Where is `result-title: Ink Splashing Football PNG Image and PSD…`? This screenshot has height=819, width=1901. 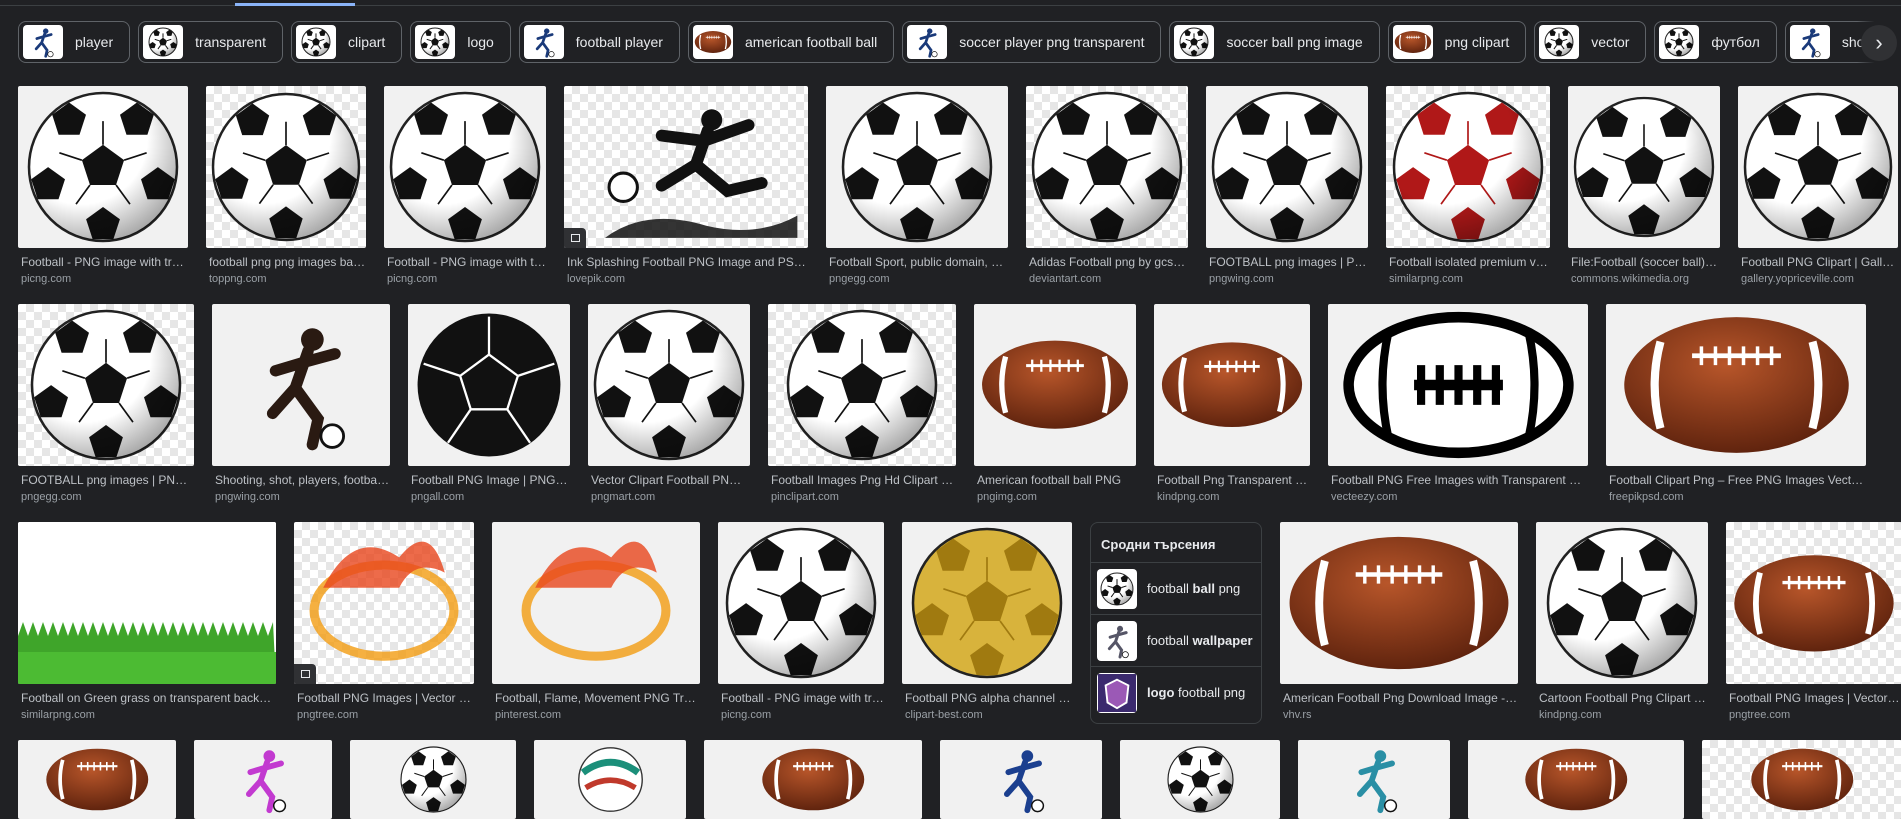
result-title: Ink Splashing Football PNG Image and PSD… is located at coordinates (686, 262).